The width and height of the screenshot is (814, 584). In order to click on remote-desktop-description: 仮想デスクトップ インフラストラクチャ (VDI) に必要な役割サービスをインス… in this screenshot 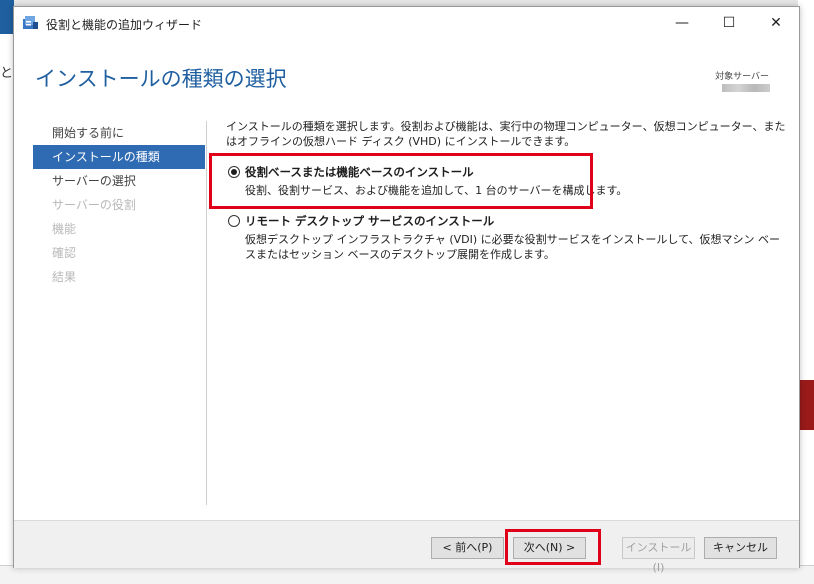, I will do `click(513, 247)`.